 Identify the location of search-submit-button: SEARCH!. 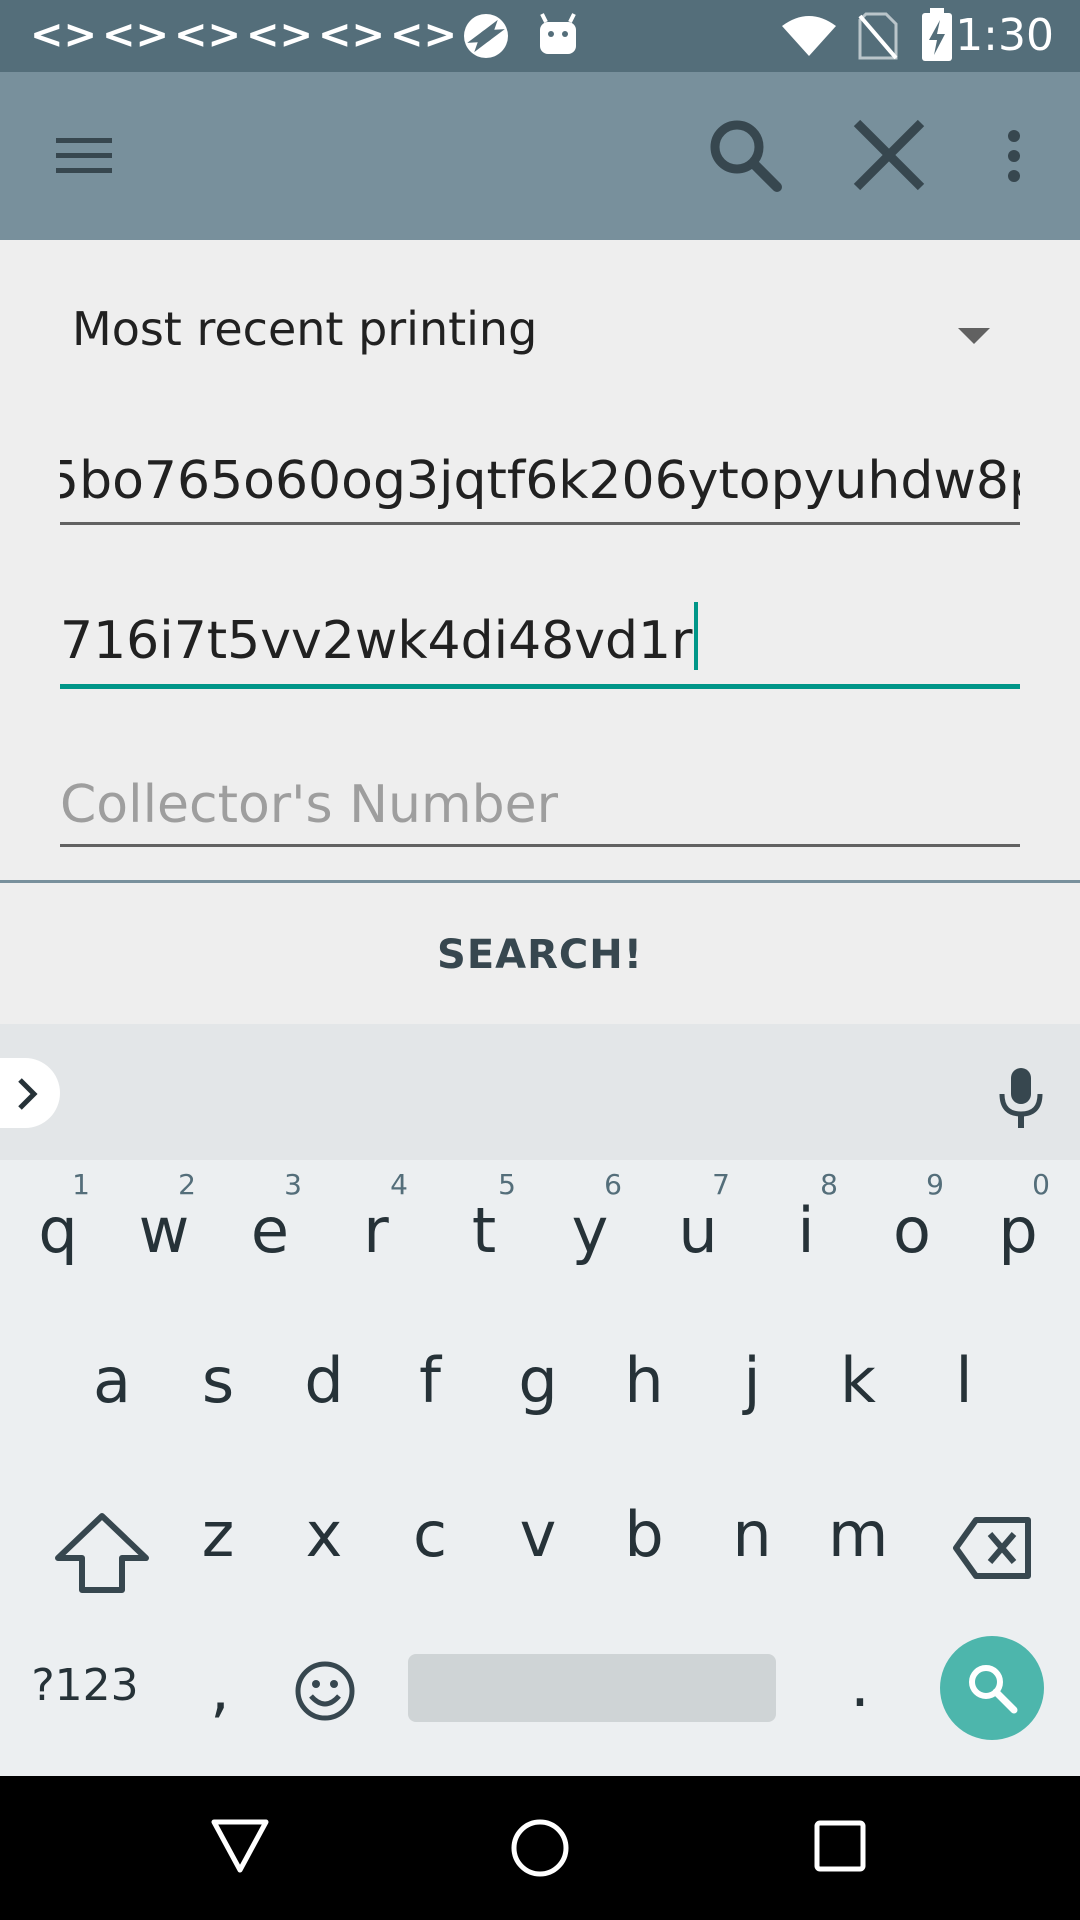
(540, 954).